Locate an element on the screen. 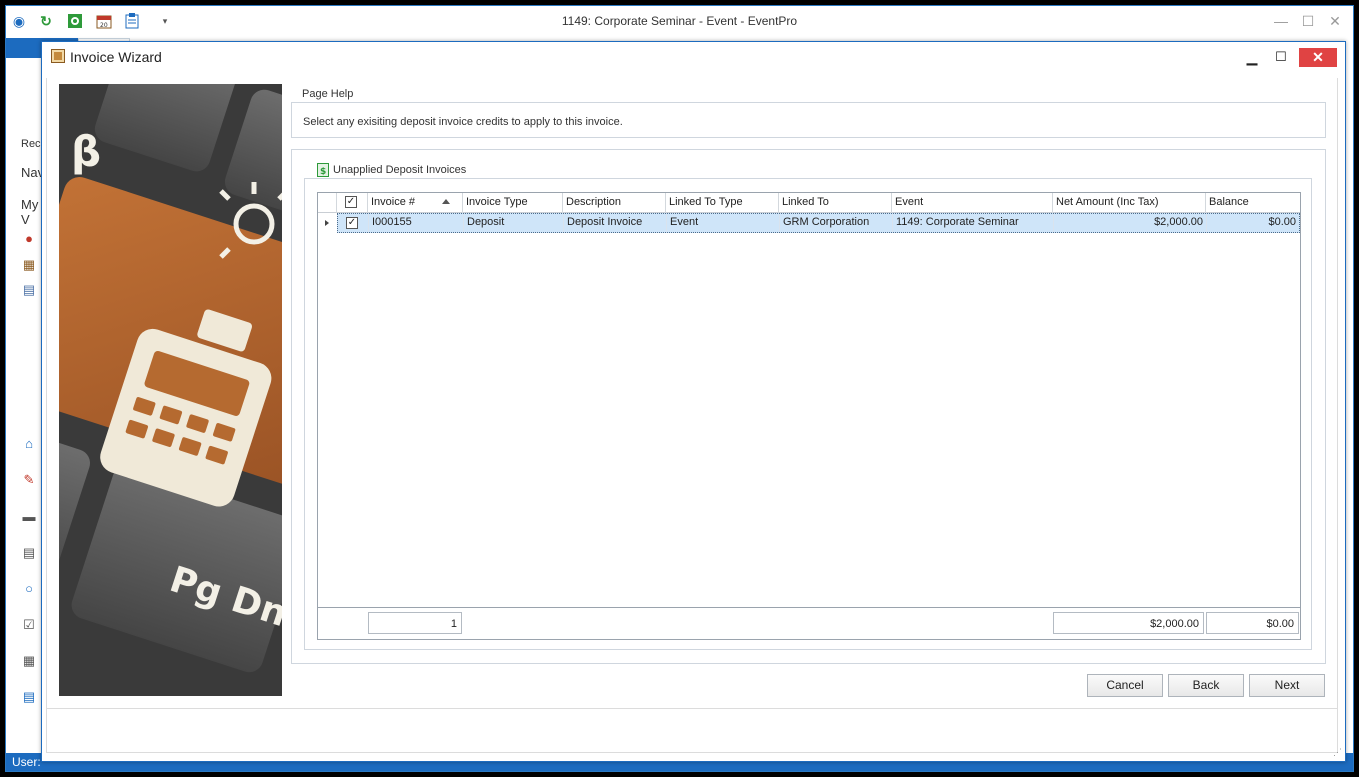  column-header-invoice-number: Invoice # is located at coordinates (415, 203).